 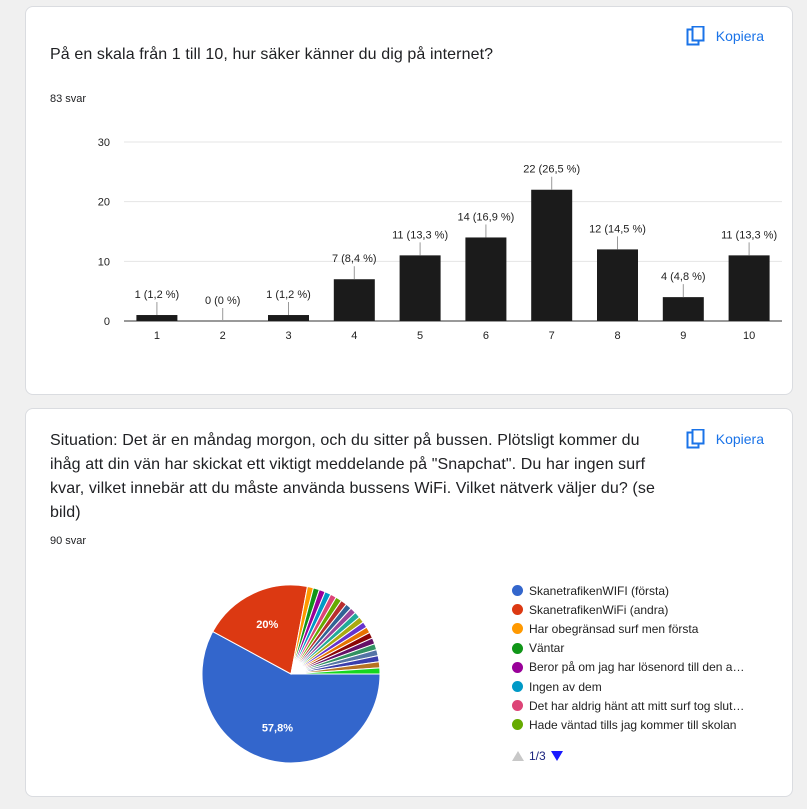 What do you see at coordinates (288, 336) in the screenshot?
I see `x-tick-label: 3` at bounding box center [288, 336].